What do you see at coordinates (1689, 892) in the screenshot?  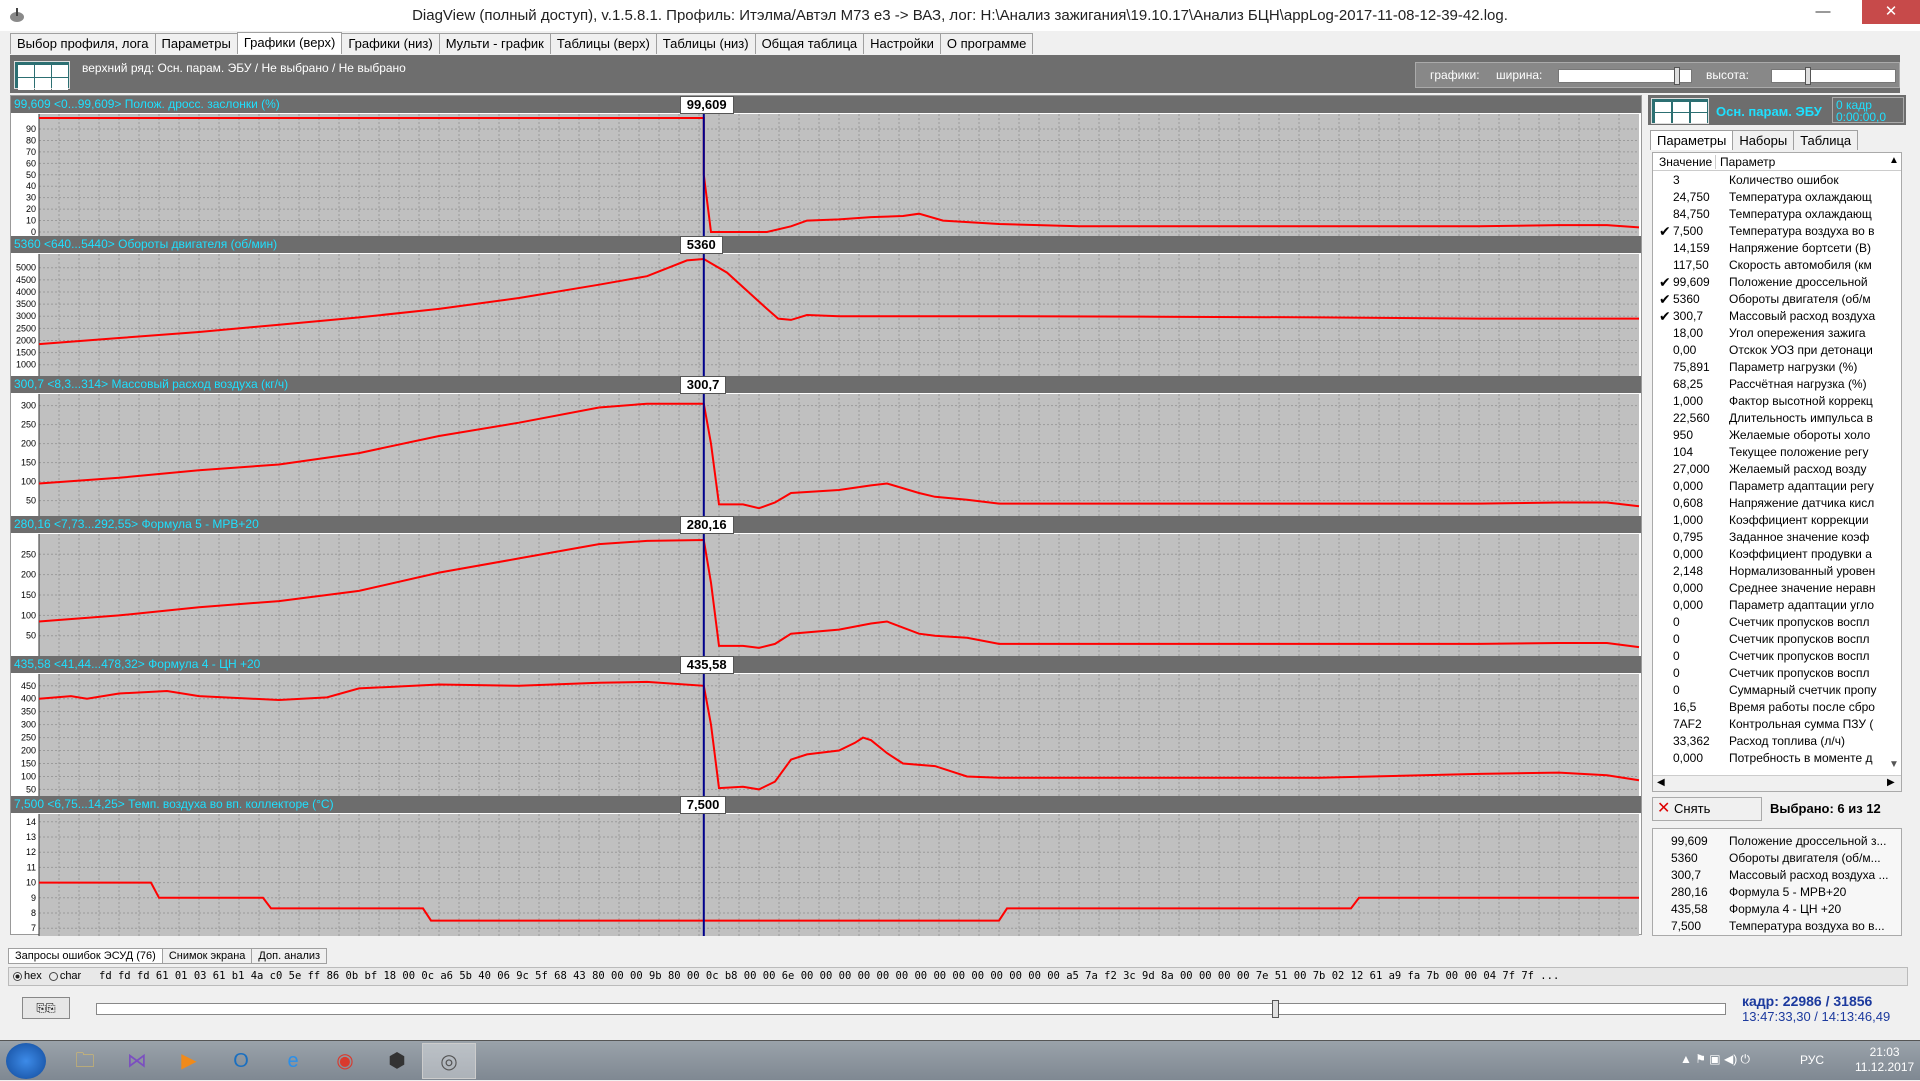 I see `summary-value: 280,16` at bounding box center [1689, 892].